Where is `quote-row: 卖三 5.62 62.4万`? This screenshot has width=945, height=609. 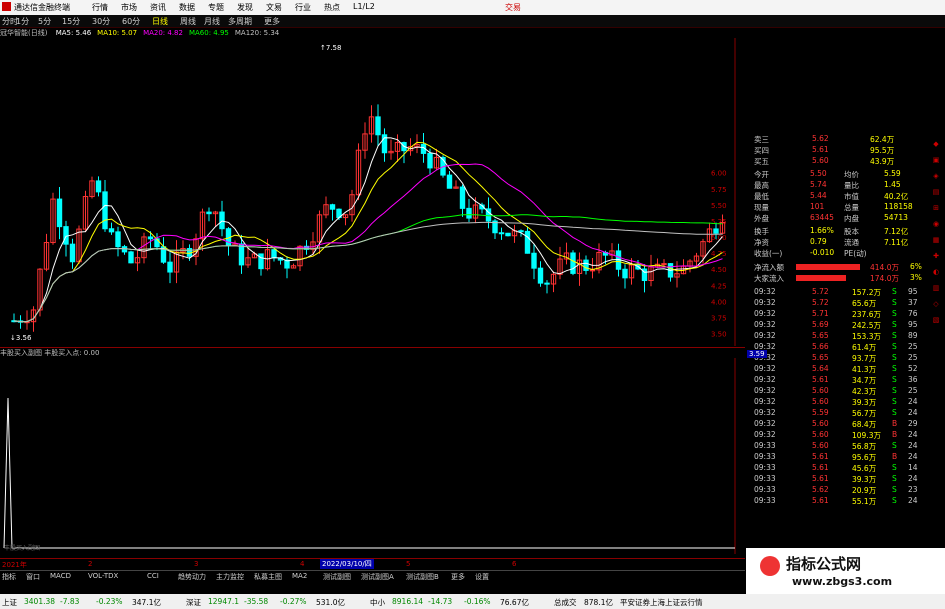
quote-row: 卖三 5.62 62.4万 is located at coordinates (839, 139).